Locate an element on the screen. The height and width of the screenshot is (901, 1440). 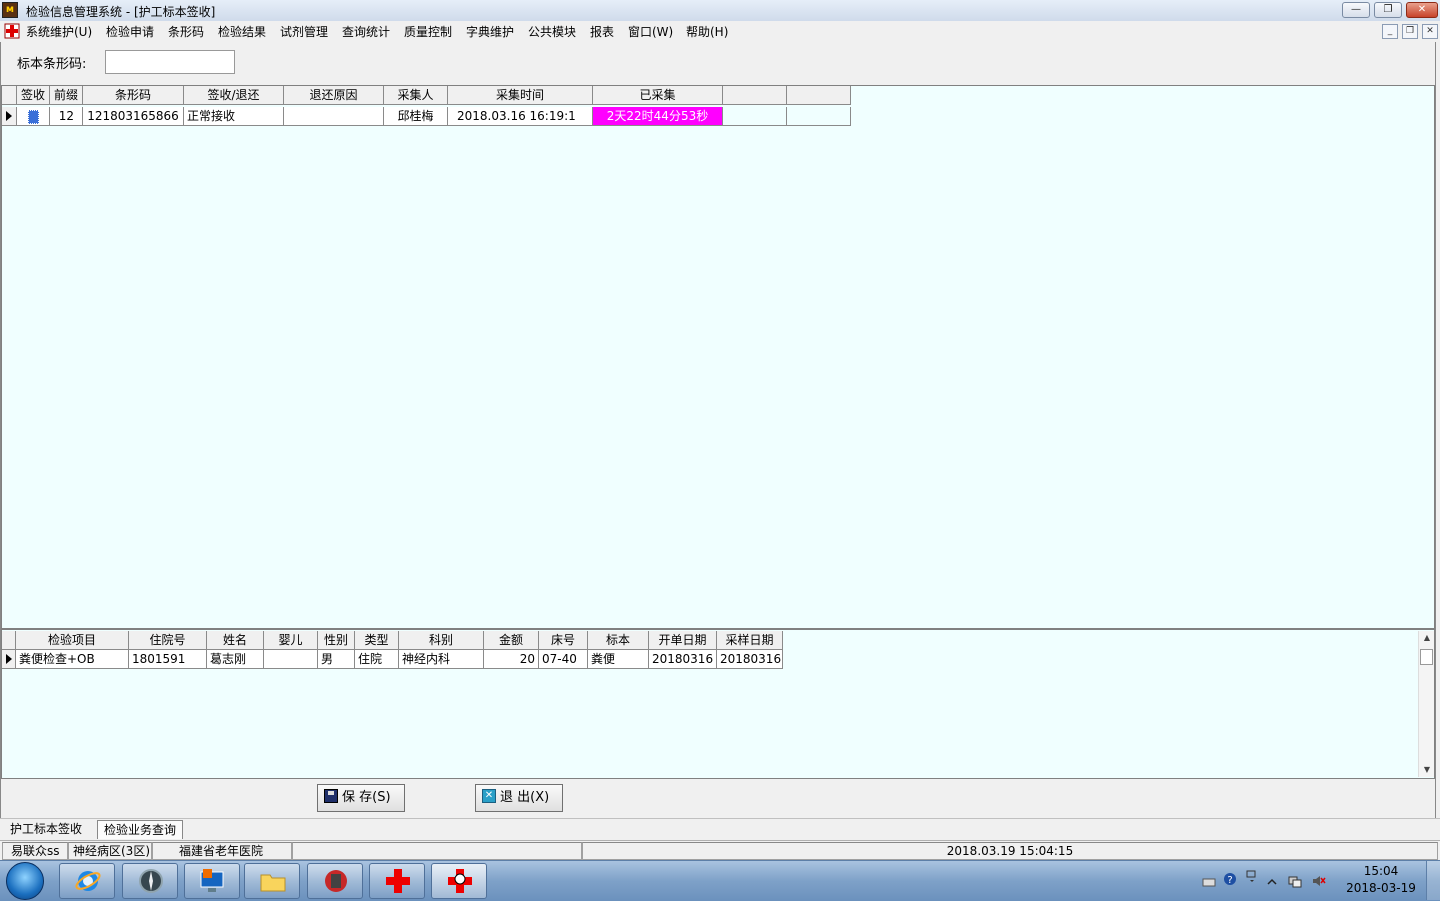
menu-result: 检验结果 is located at coordinates (242, 31).